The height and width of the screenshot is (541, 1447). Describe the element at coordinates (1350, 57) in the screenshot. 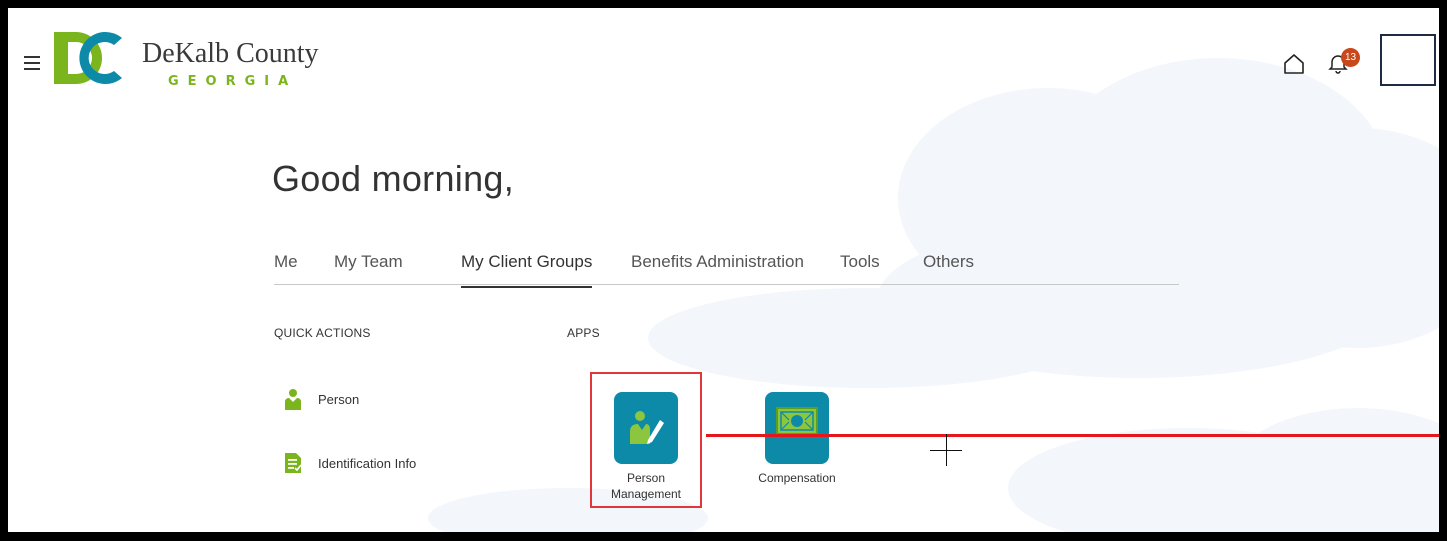

I see `notification-count-badge: 13` at that location.